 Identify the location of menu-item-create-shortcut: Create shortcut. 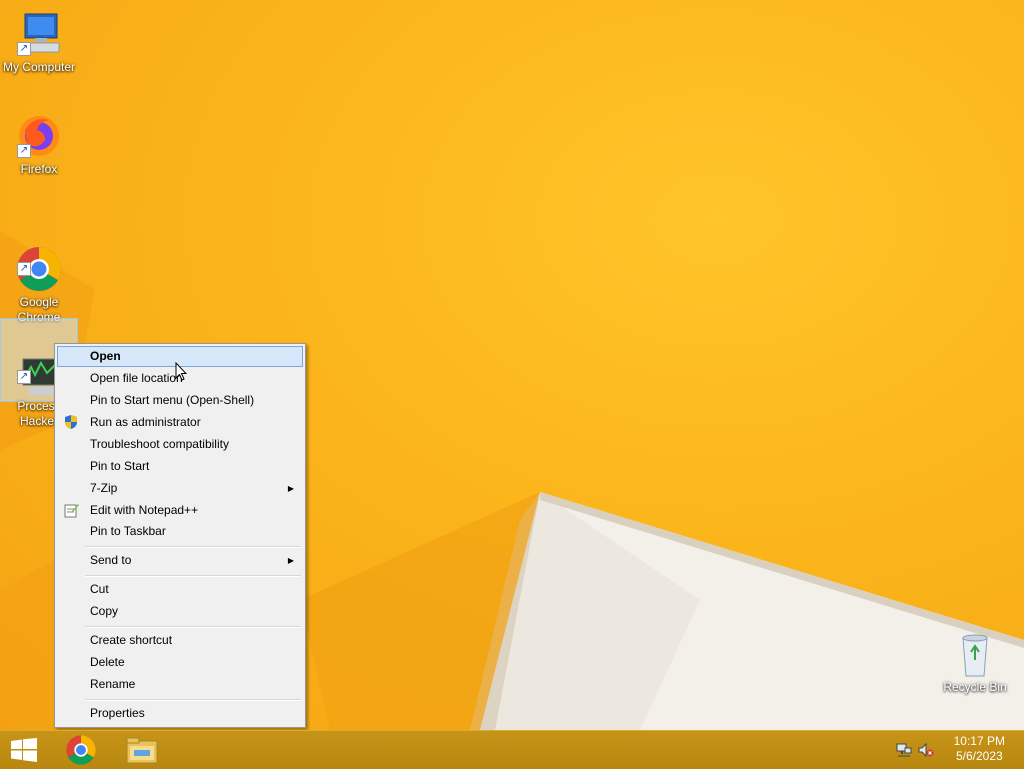
(180, 640).